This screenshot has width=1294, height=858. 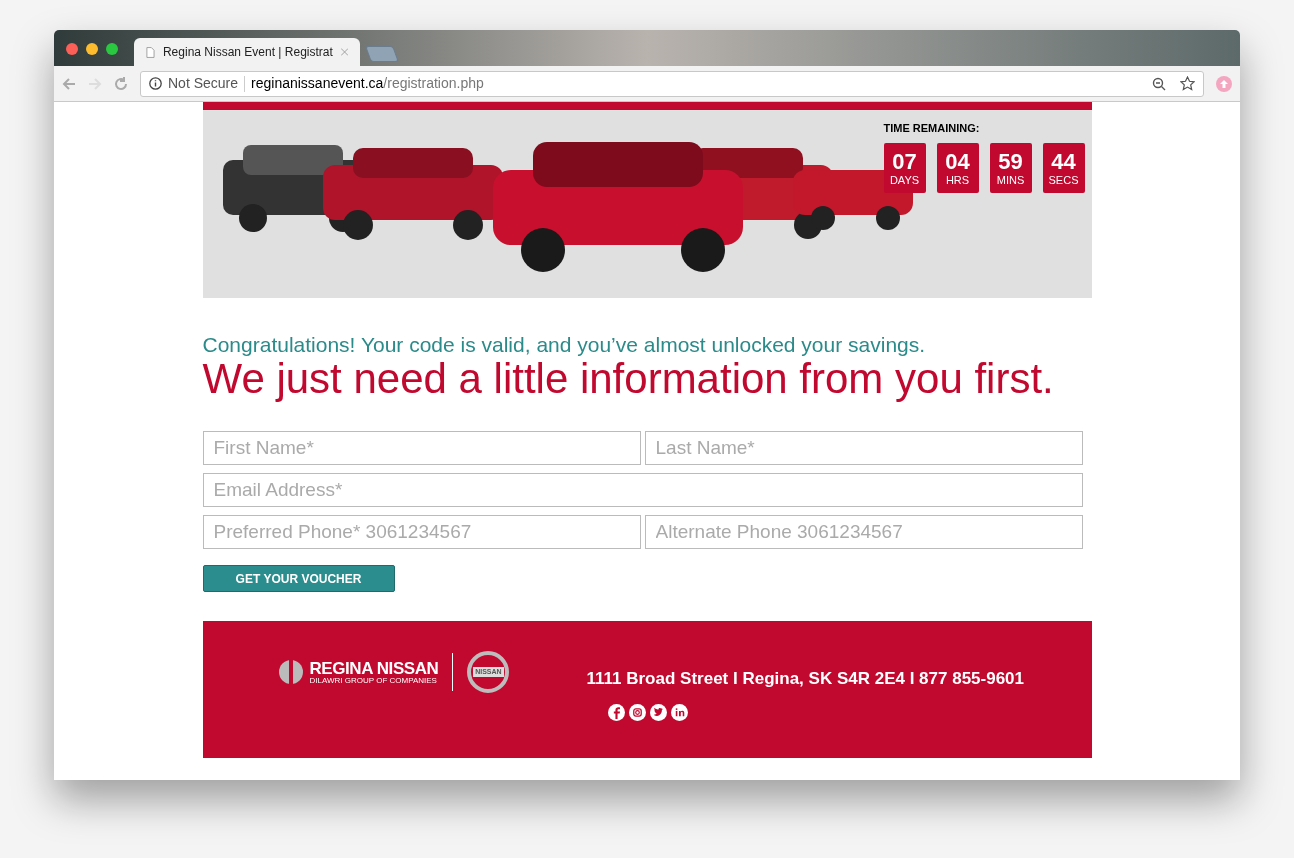 I want to click on heading: We just need a little information from you first., so click(x=628, y=379).